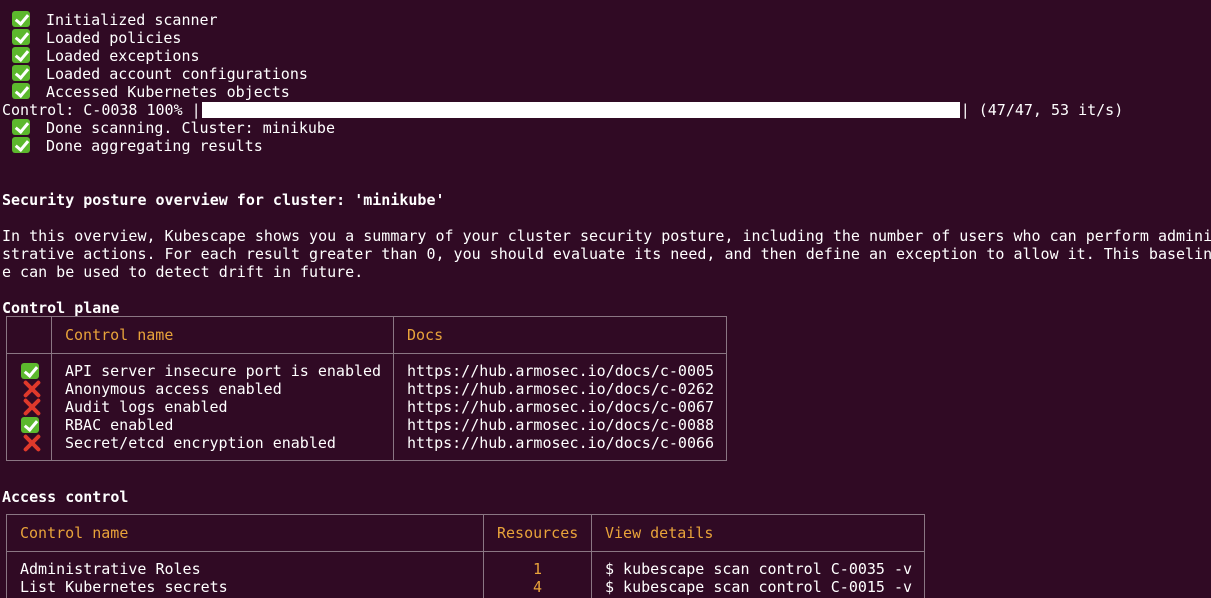 This screenshot has width=1211, height=598. Describe the element at coordinates (177, 74) in the screenshot. I see `step-text: Loaded account configurations` at that location.